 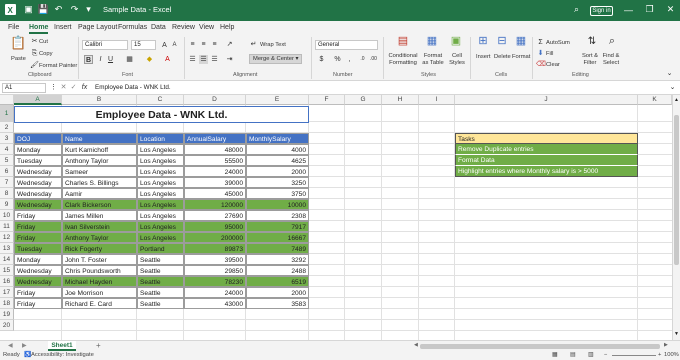 I want to click on font-size-select: 15, so click(x=143, y=45).